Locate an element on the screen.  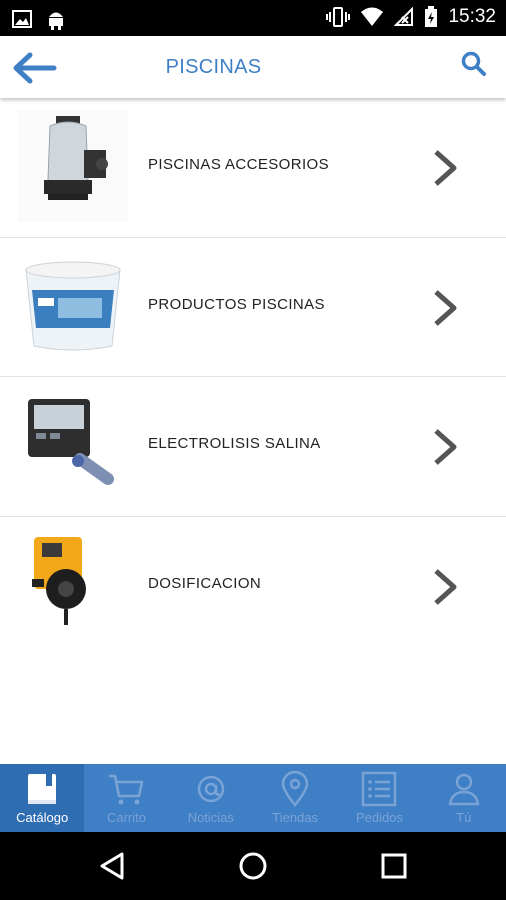
page-title: PISCINAS is located at coordinates (213, 67).